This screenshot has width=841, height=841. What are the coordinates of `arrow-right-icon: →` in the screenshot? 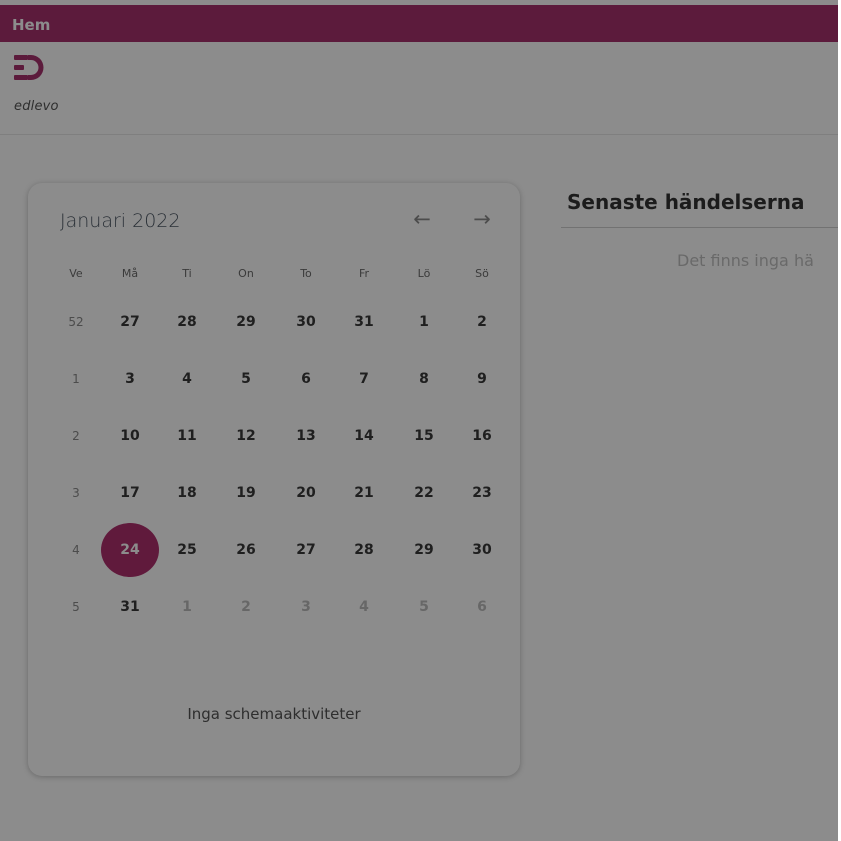 It's located at (482, 219).